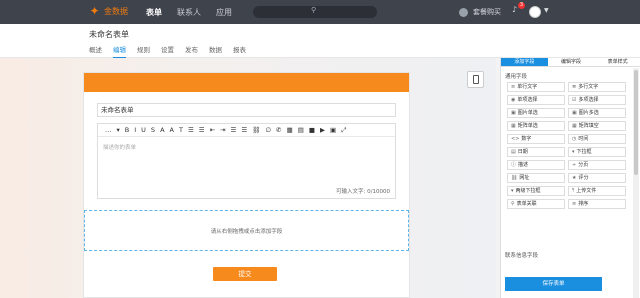 The height and width of the screenshot is (298, 640). Describe the element at coordinates (301, 130) in the screenshot. I see `toolbar-button-icon: ▤` at that location.